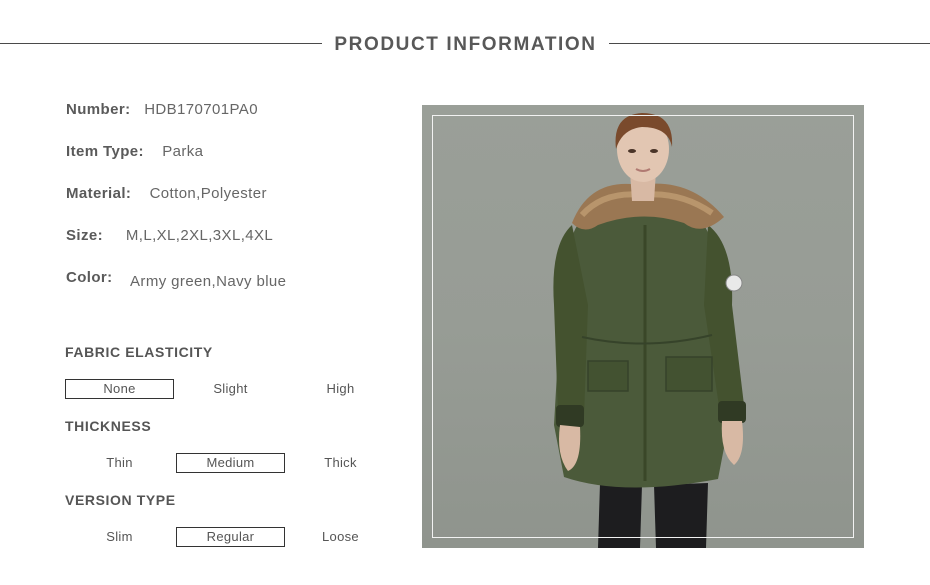 This screenshot has height=585, width=930. What do you see at coordinates (340, 462) in the screenshot?
I see `thickness-option-thick: Thick` at bounding box center [340, 462].